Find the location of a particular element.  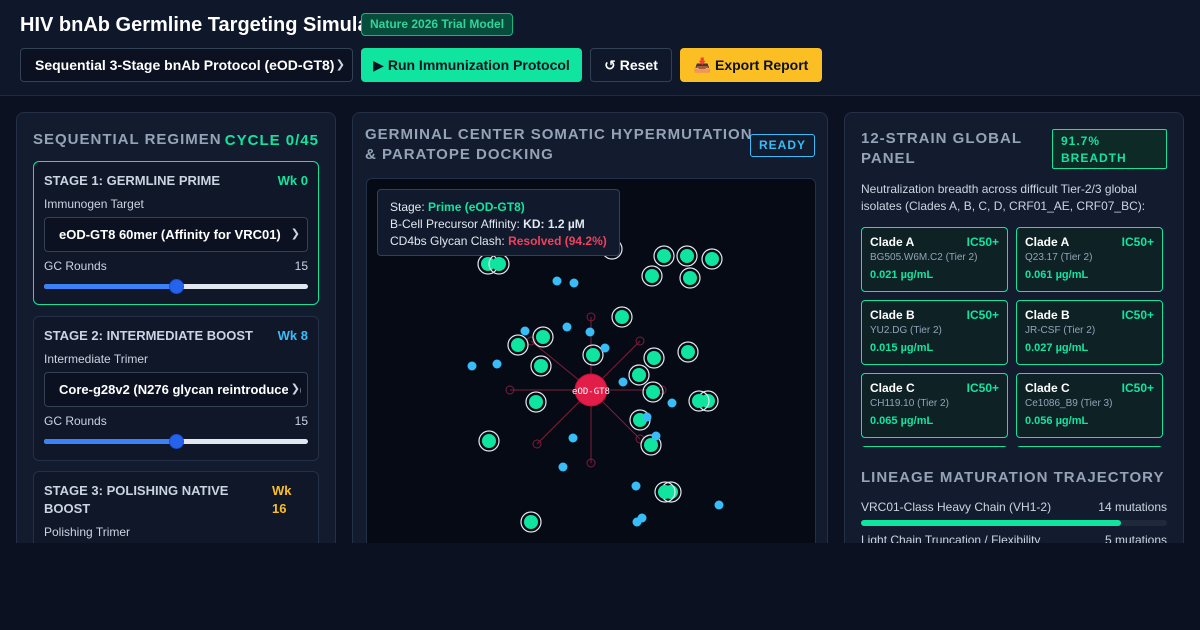

lineage-item-value: 14 mutations is located at coordinates (1132, 507).